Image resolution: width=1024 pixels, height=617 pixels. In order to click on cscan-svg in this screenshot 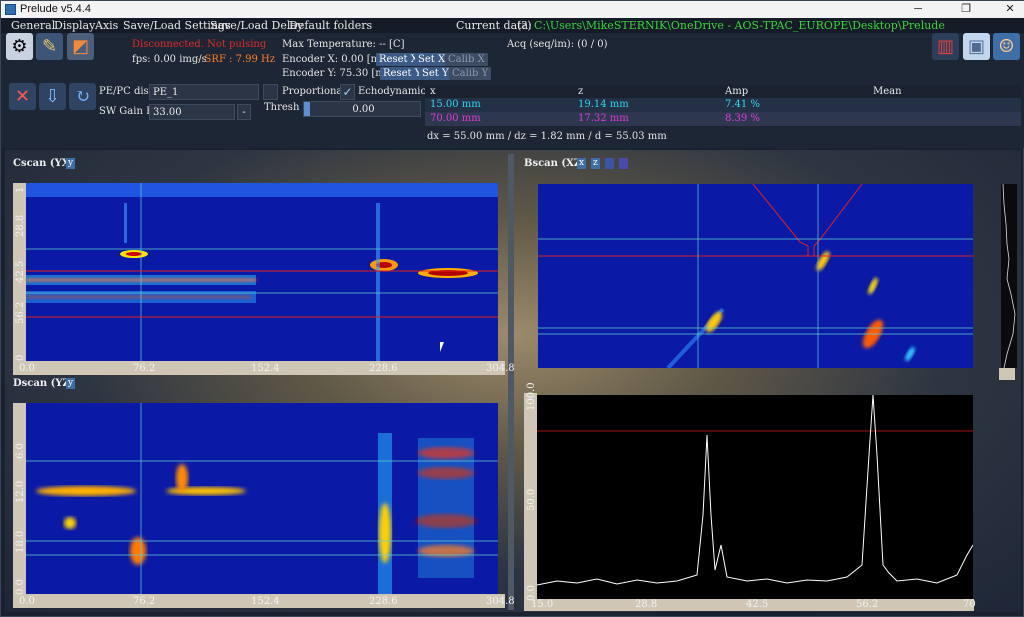, I will do `click(262, 272)`.